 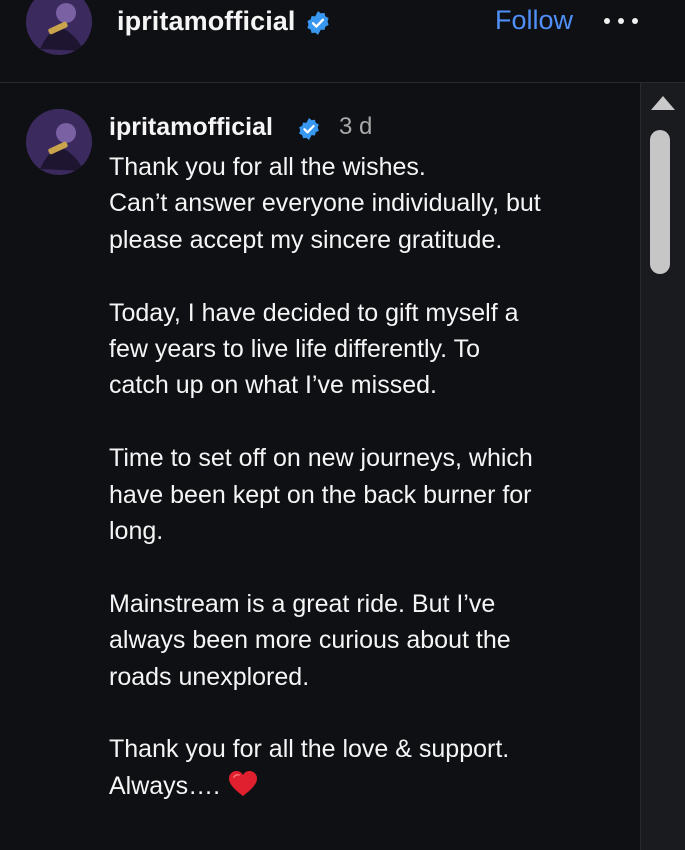 I want to click on comment-line-with-emoji: Always…., so click(x=359, y=786).